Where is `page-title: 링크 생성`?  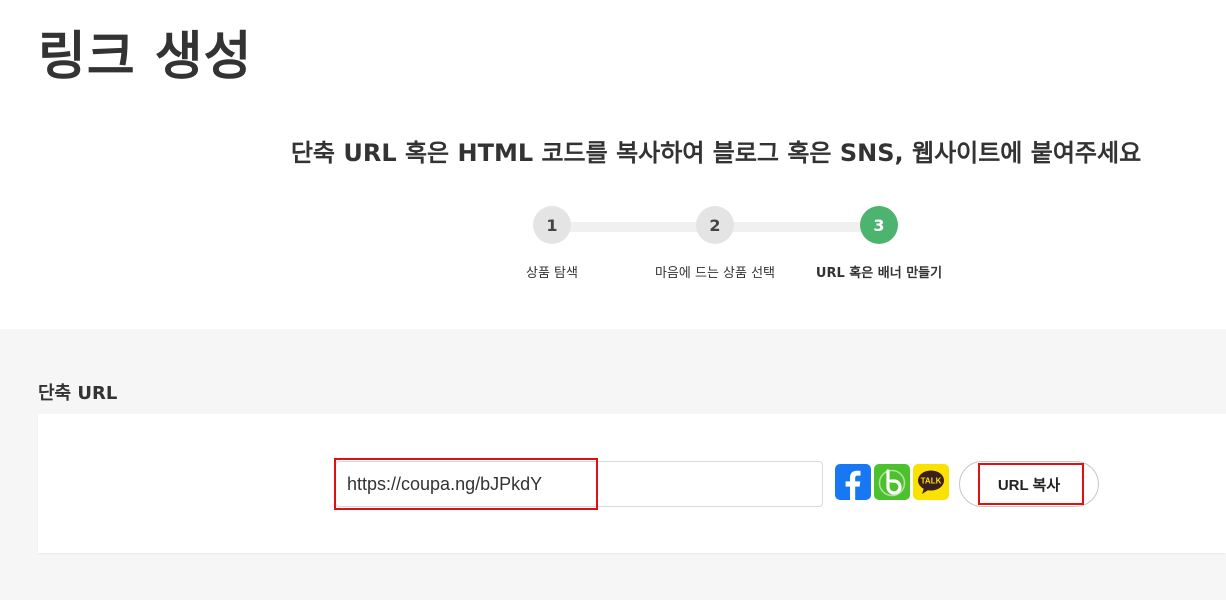 page-title: 링크 생성 is located at coordinates (145, 57).